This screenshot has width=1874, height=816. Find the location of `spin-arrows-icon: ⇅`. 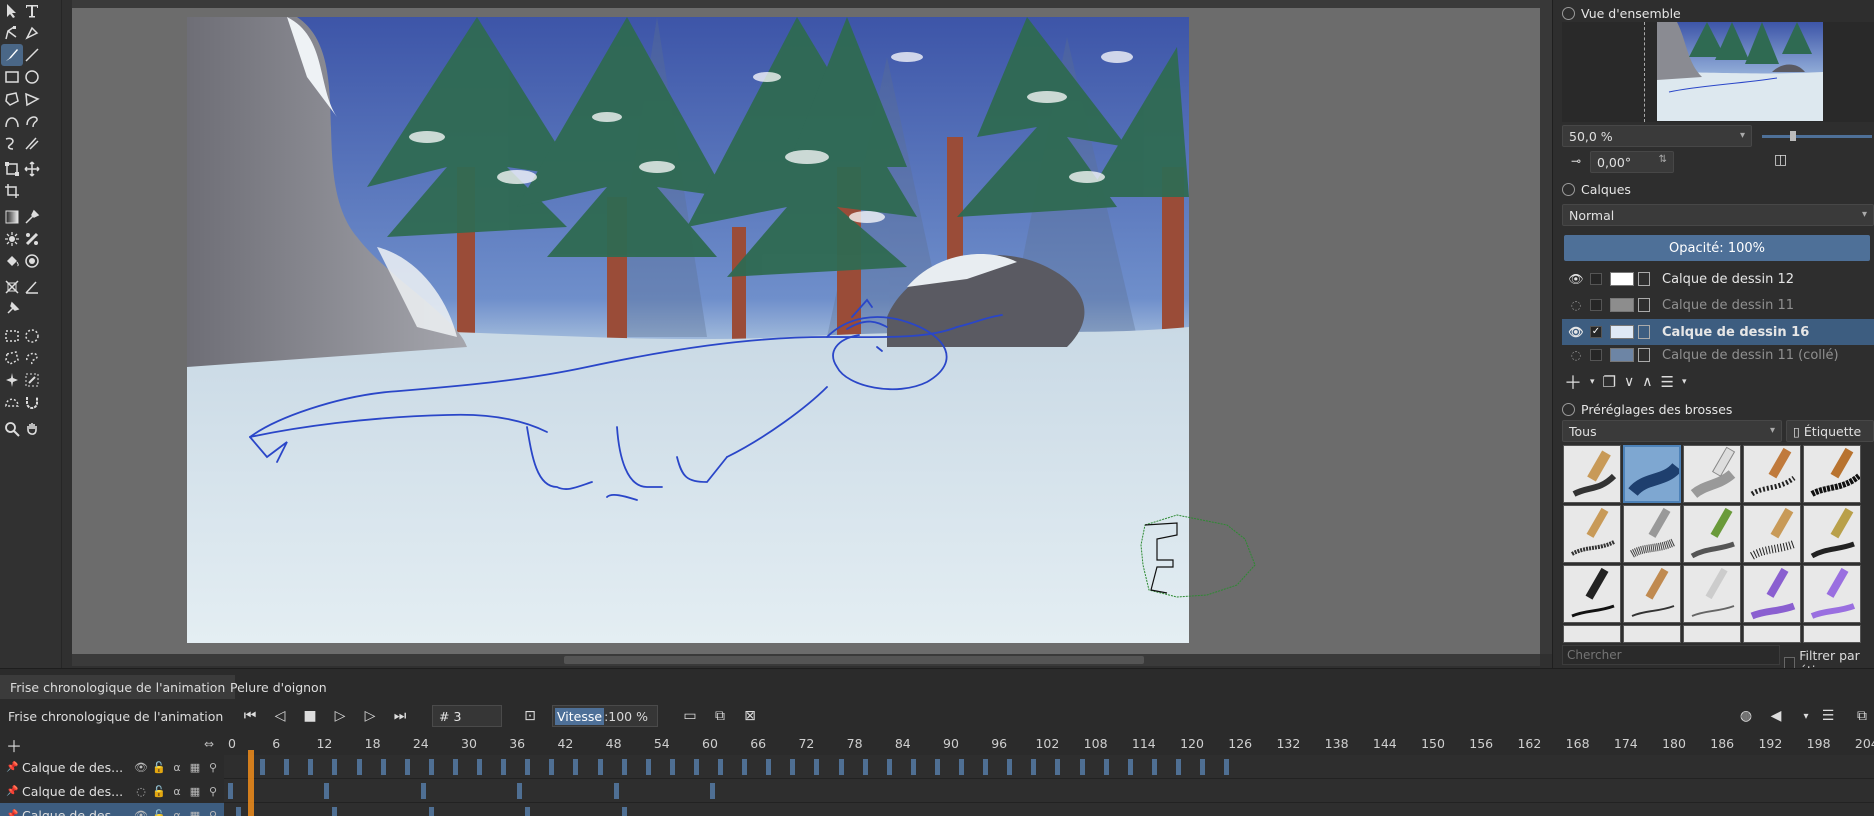

spin-arrows-icon: ⇅ is located at coordinates (1663, 159).